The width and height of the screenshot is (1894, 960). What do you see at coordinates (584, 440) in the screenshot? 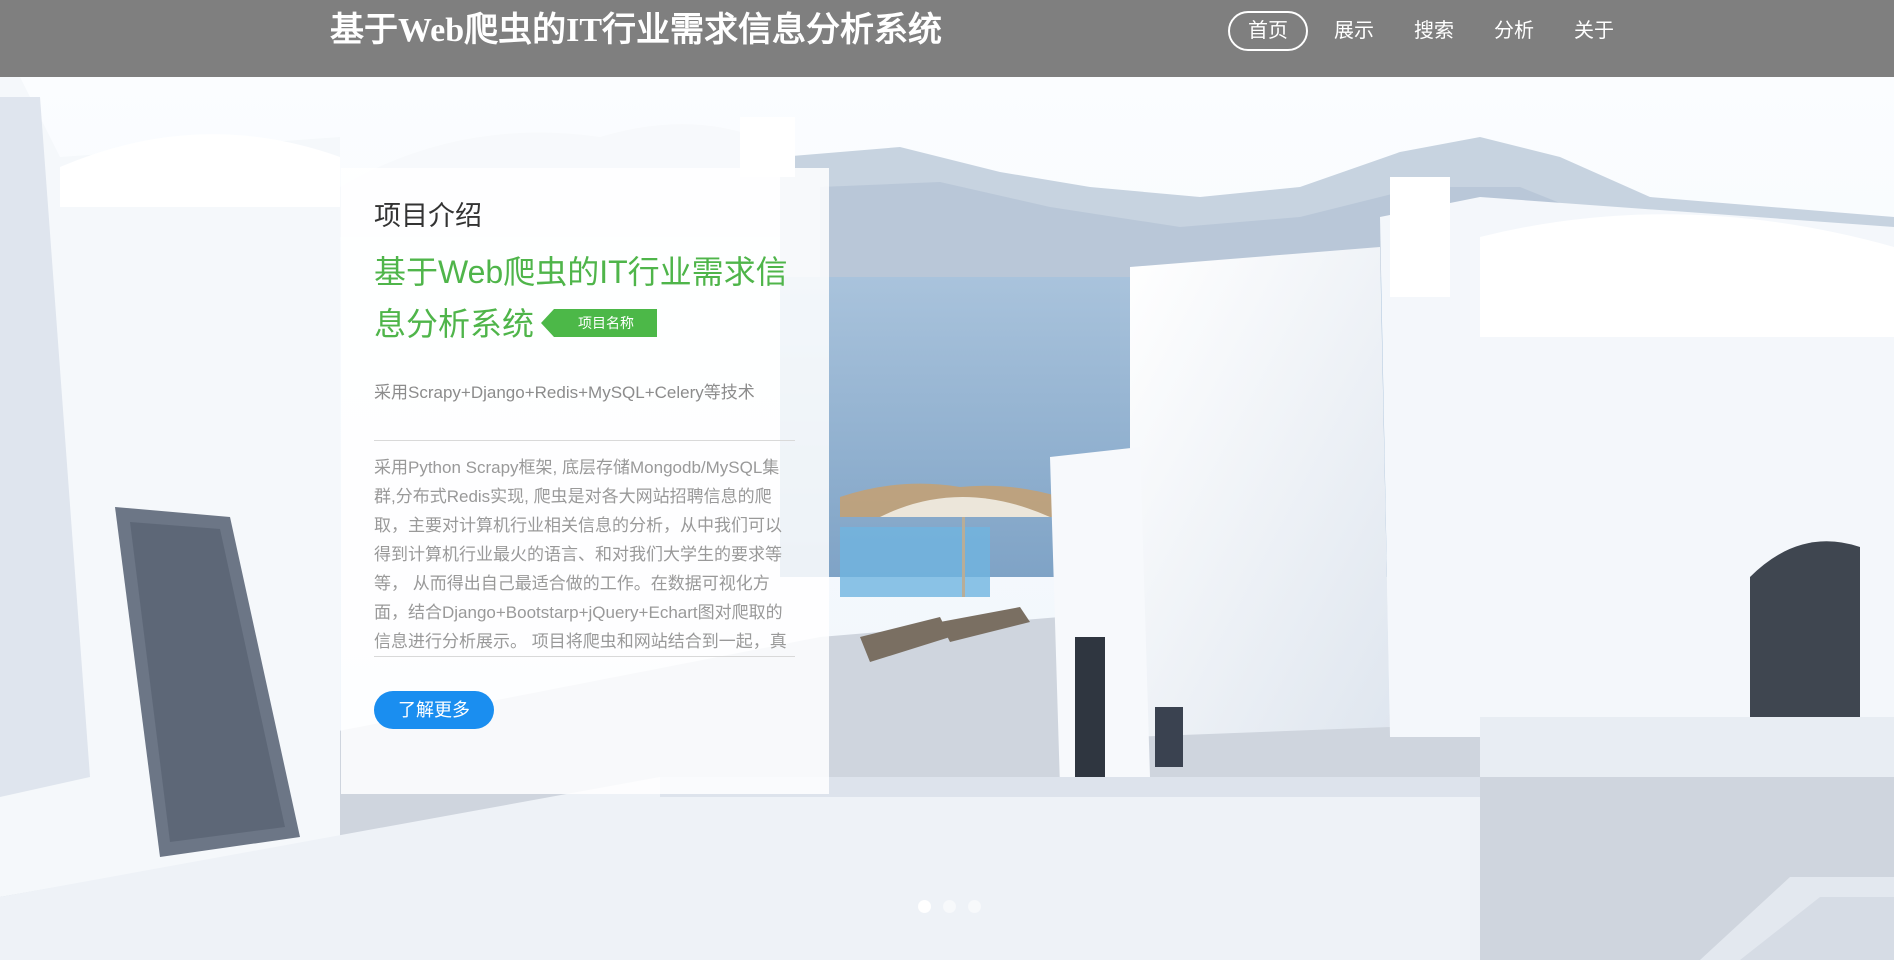
I see `divider-top` at bounding box center [584, 440].